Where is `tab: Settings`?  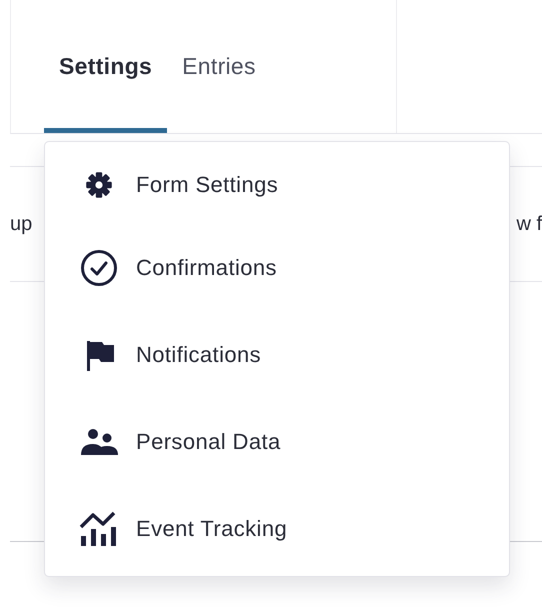
tab: Settings is located at coordinates (106, 66).